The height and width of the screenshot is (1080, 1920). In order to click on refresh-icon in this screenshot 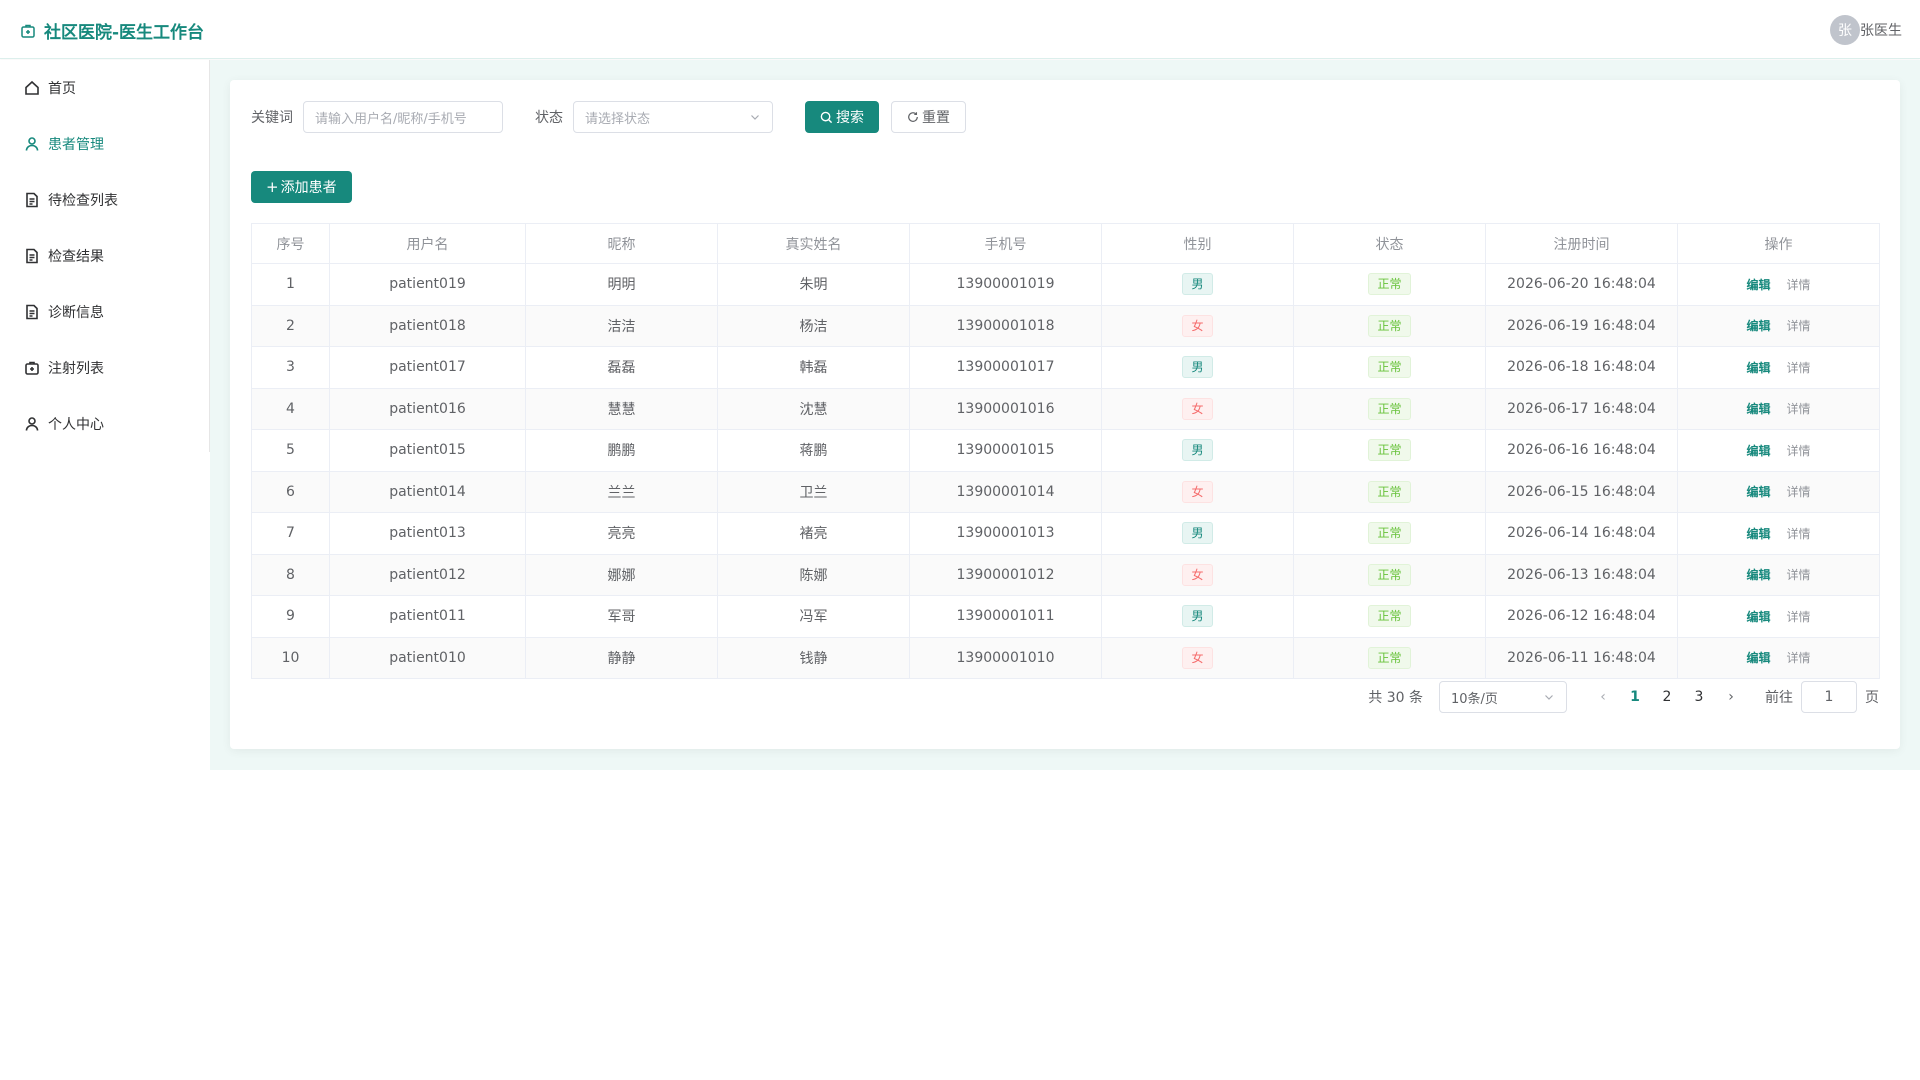, I will do `click(913, 117)`.